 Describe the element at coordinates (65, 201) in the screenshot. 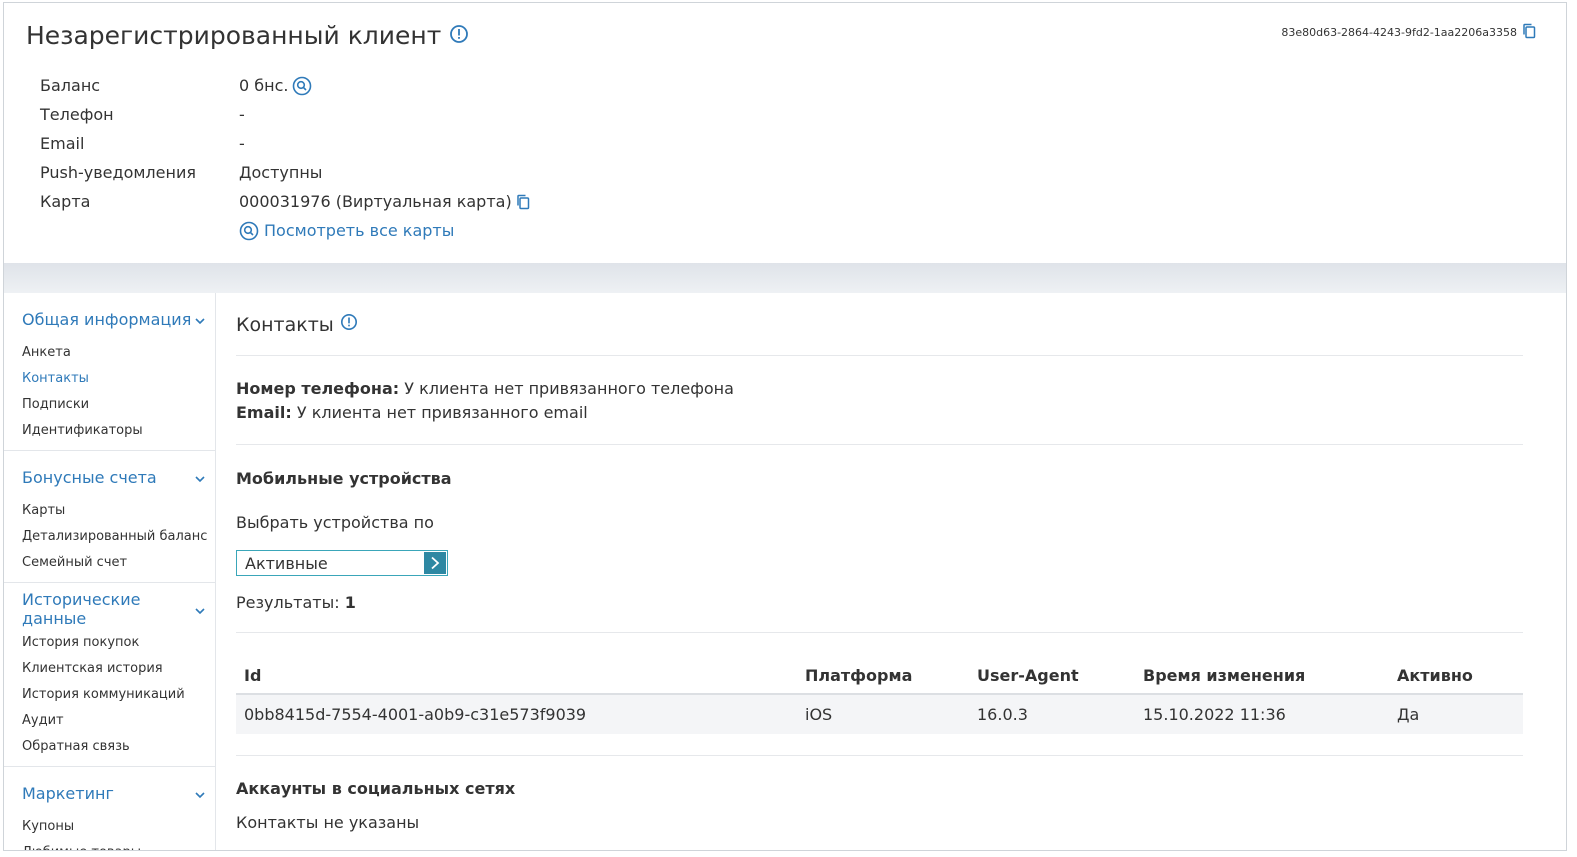

I see `property-label: Карта` at that location.